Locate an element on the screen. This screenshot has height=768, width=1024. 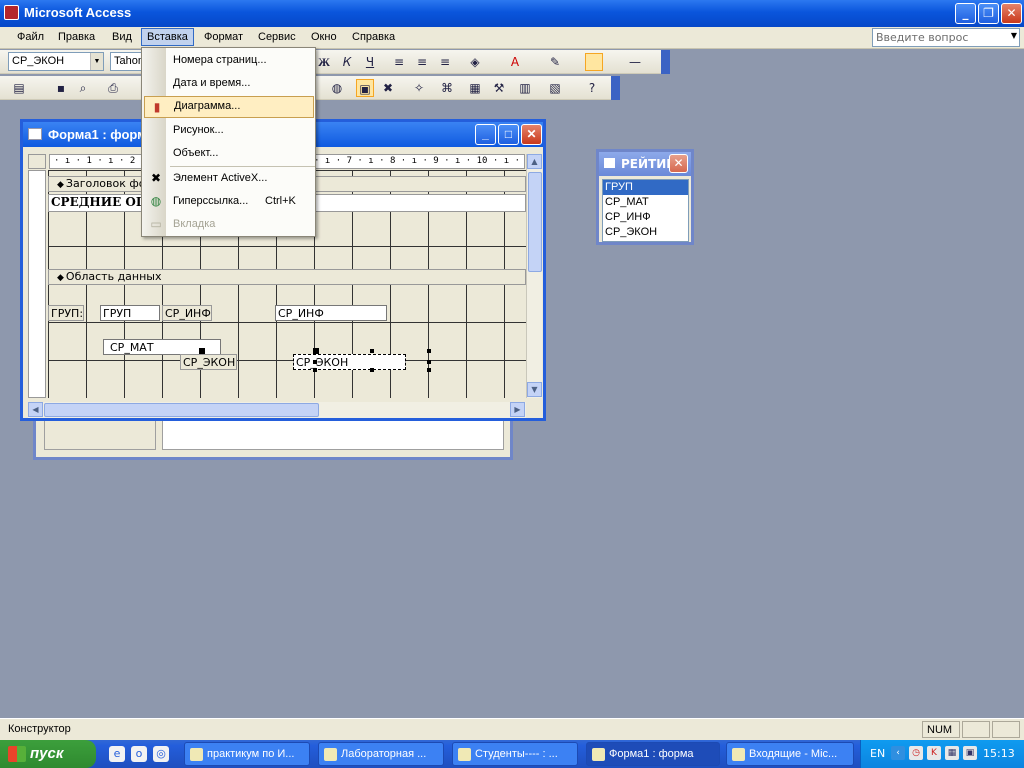
media-icon: ◎ is located at coordinates (161, 754).